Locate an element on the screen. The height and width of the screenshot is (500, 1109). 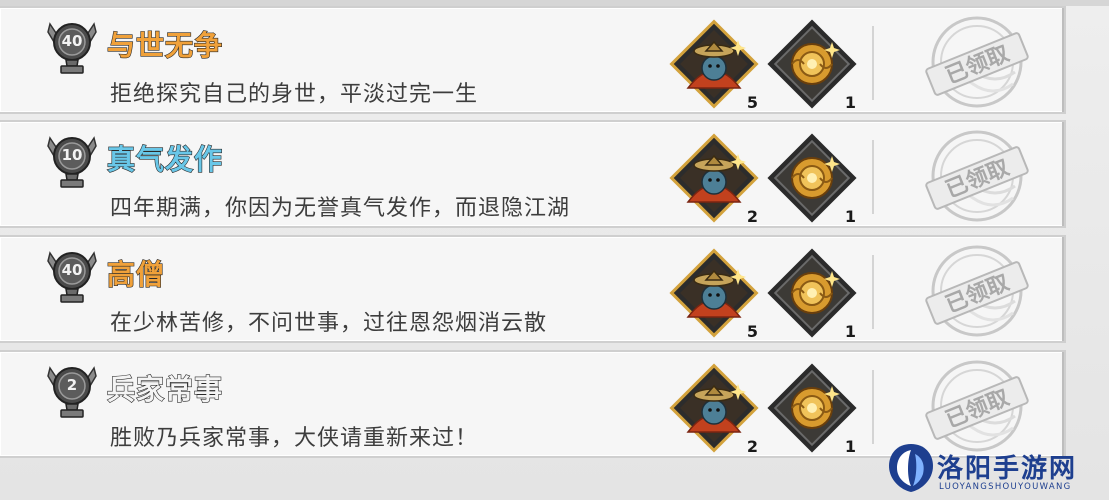
achievement-description: 拒绝探究自己的身世，平淡过完一生 is located at coordinates (294, 94).